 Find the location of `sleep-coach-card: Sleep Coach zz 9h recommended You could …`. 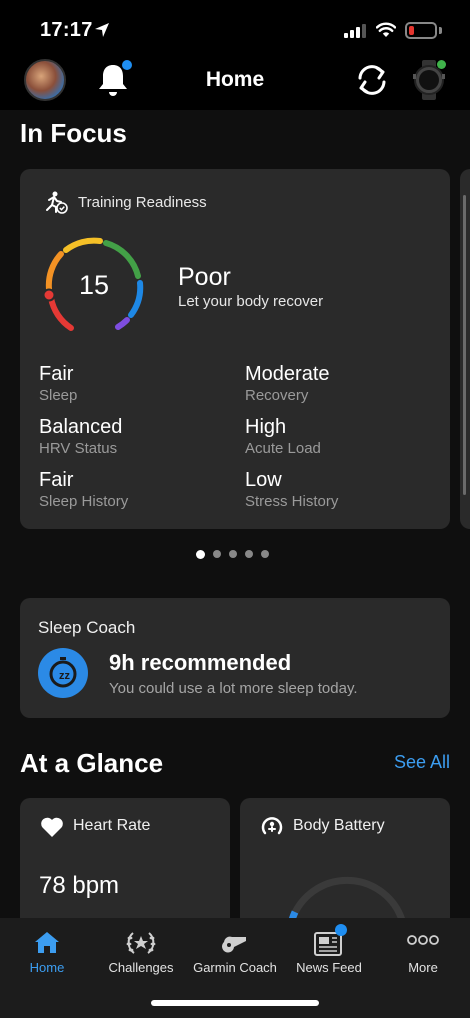

sleep-coach-card: Sleep Coach zz 9h recommended You could … is located at coordinates (235, 658).